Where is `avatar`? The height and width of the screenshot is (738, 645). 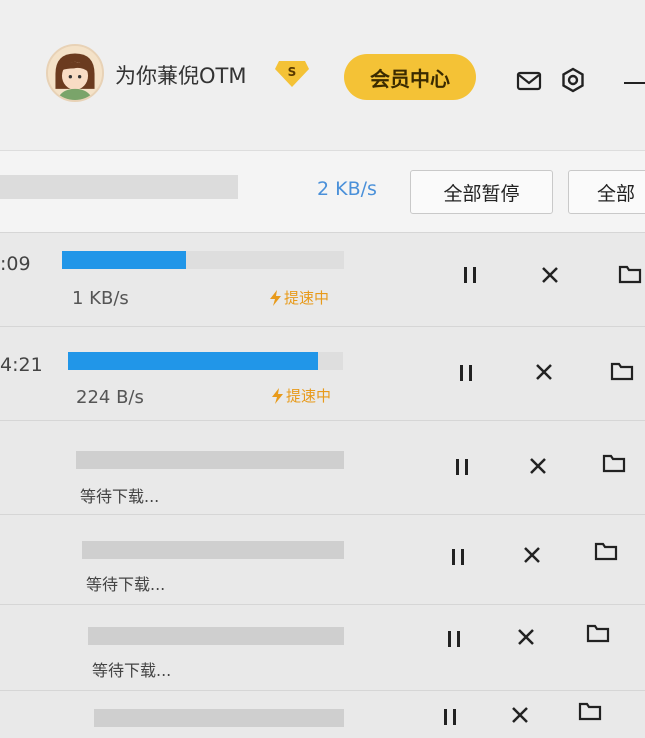
avatar is located at coordinates (75, 73).